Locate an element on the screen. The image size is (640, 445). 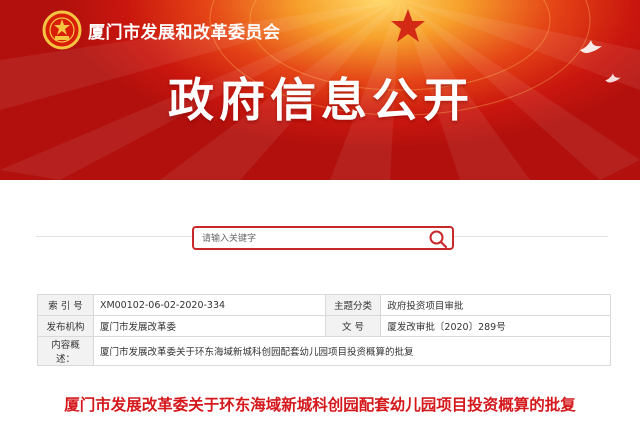
search-box is located at coordinates (323, 238).